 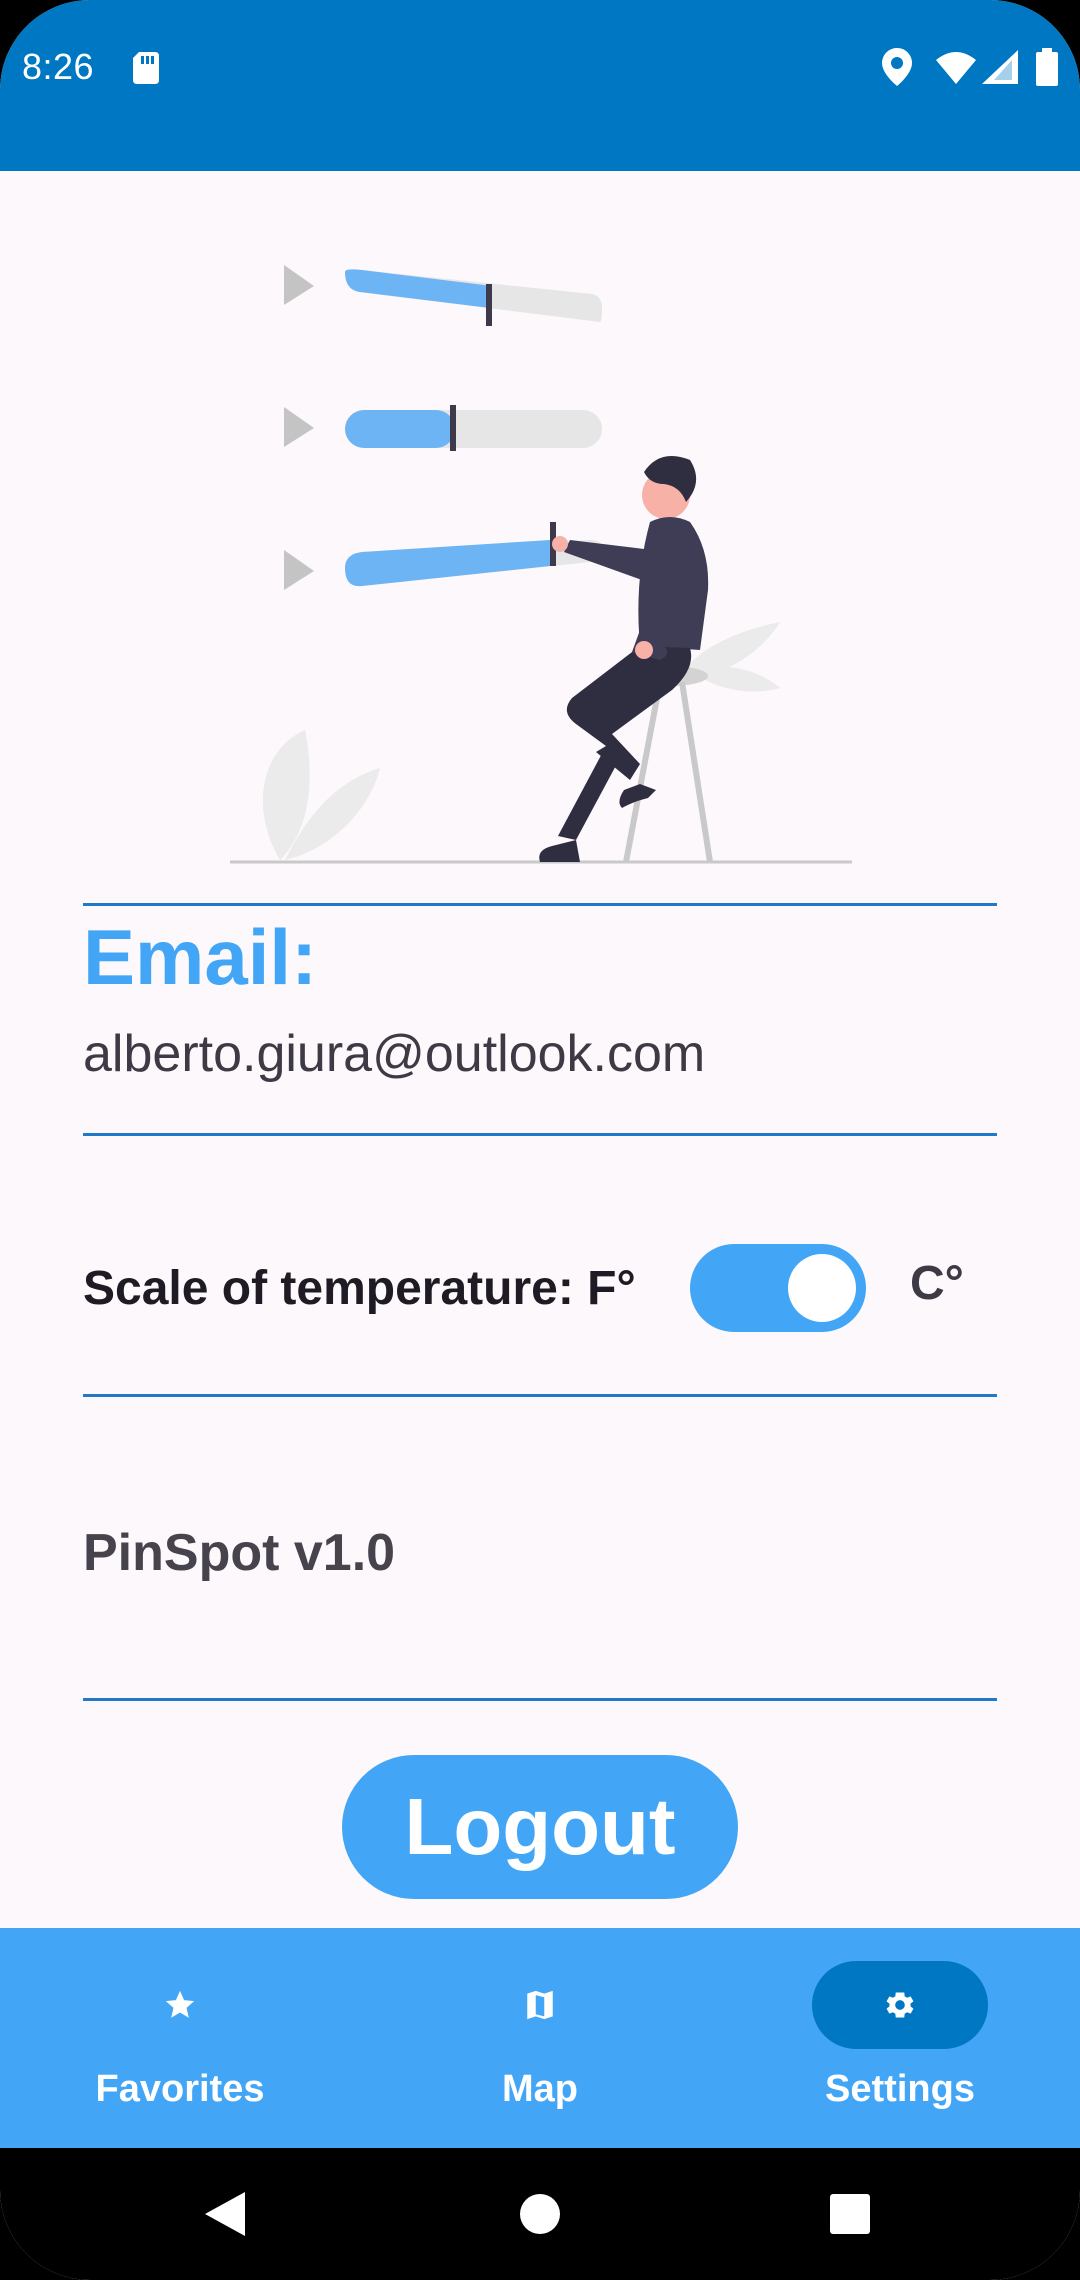 I want to click on divider-temperature, so click(x=540, y=1395).